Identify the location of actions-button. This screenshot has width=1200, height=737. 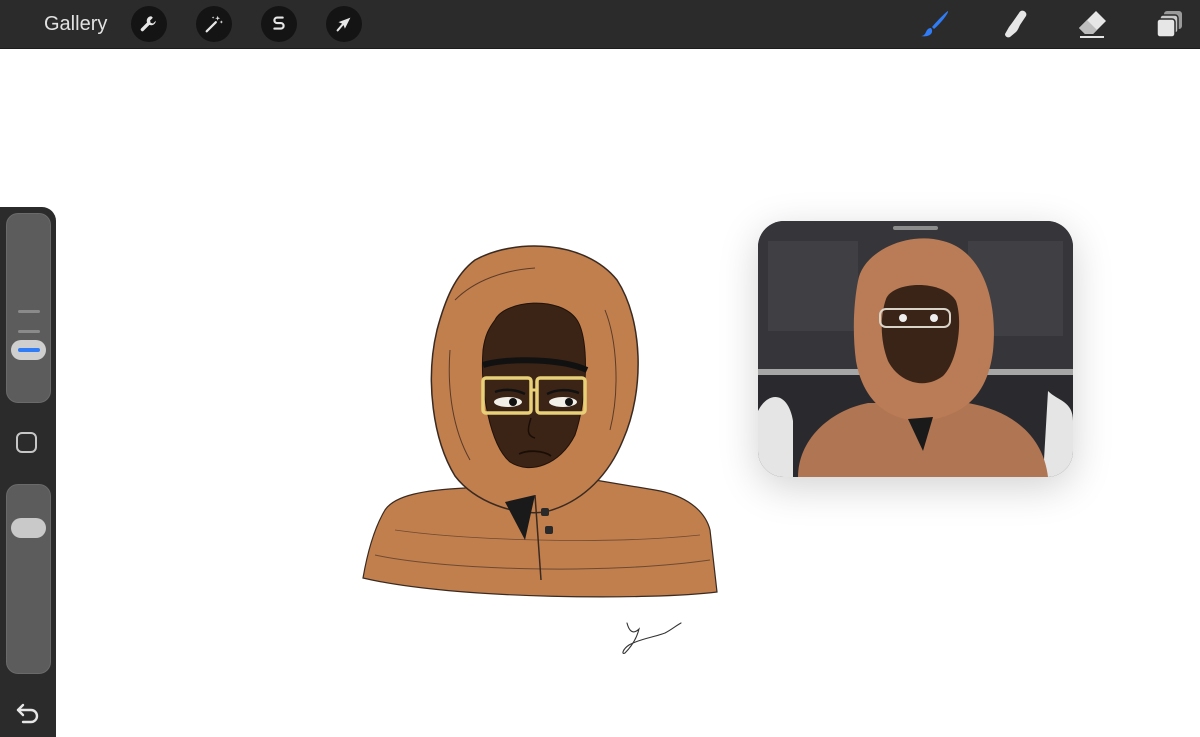
(149, 24).